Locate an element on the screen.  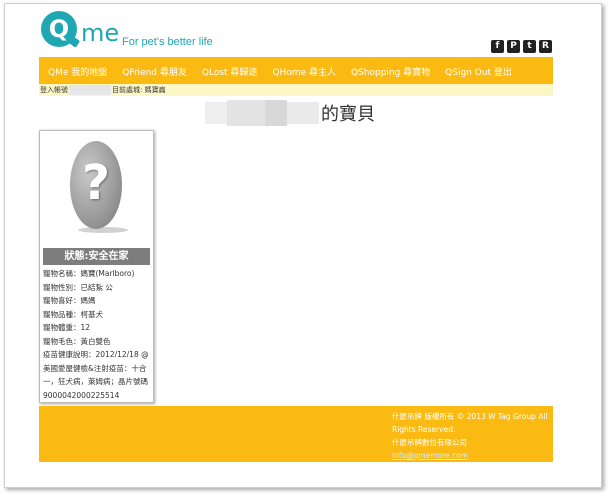
pet-photo-placeholder: ? is located at coordinates (98, 187).